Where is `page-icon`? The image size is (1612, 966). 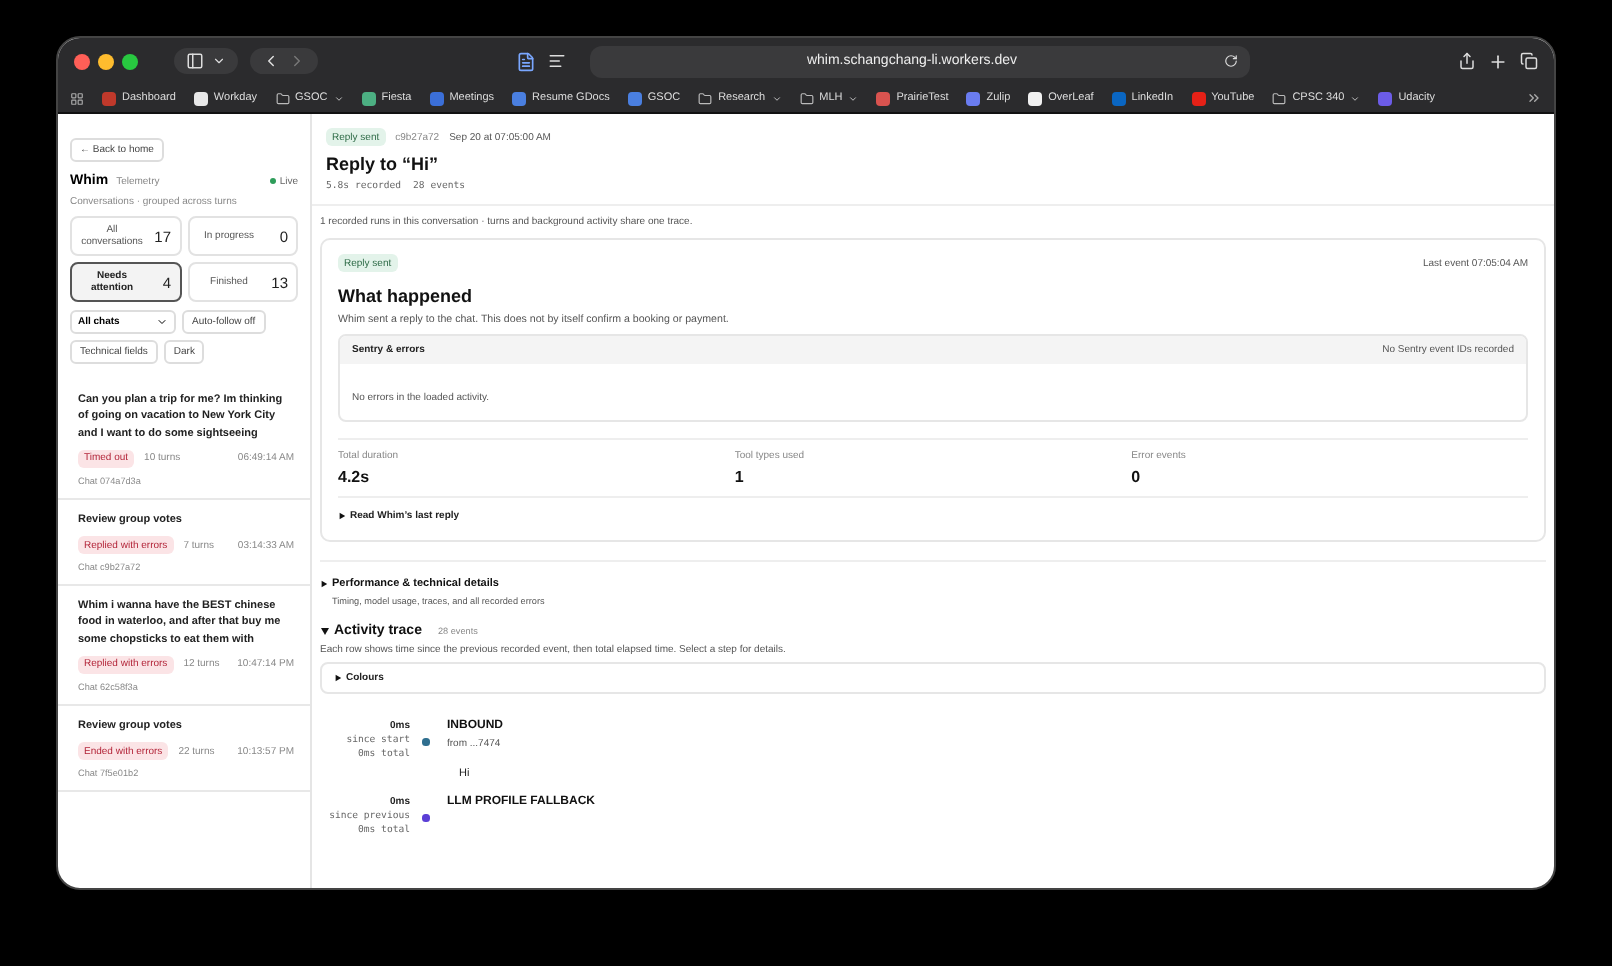
page-icon is located at coordinates (525, 61).